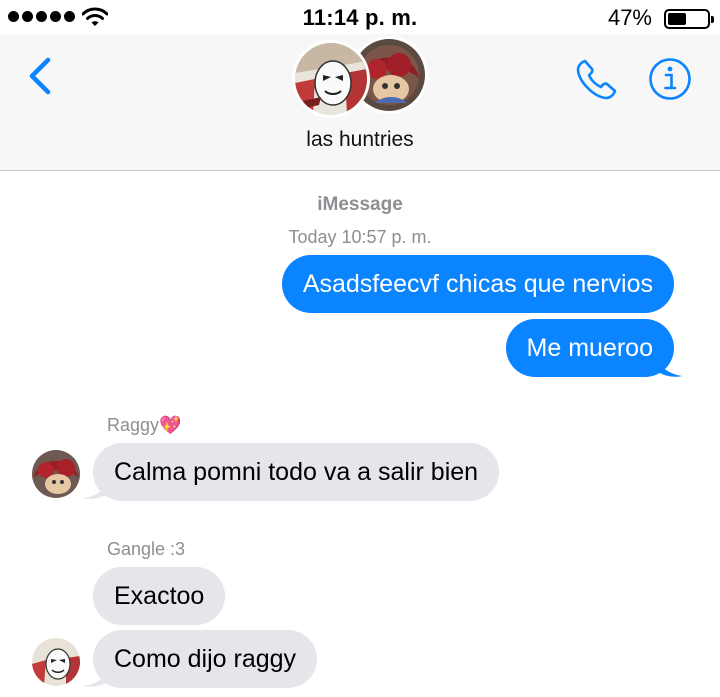 This screenshot has height=697, width=720. What do you see at coordinates (360, 204) in the screenshot?
I see `service-label: iMessage` at bounding box center [360, 204].